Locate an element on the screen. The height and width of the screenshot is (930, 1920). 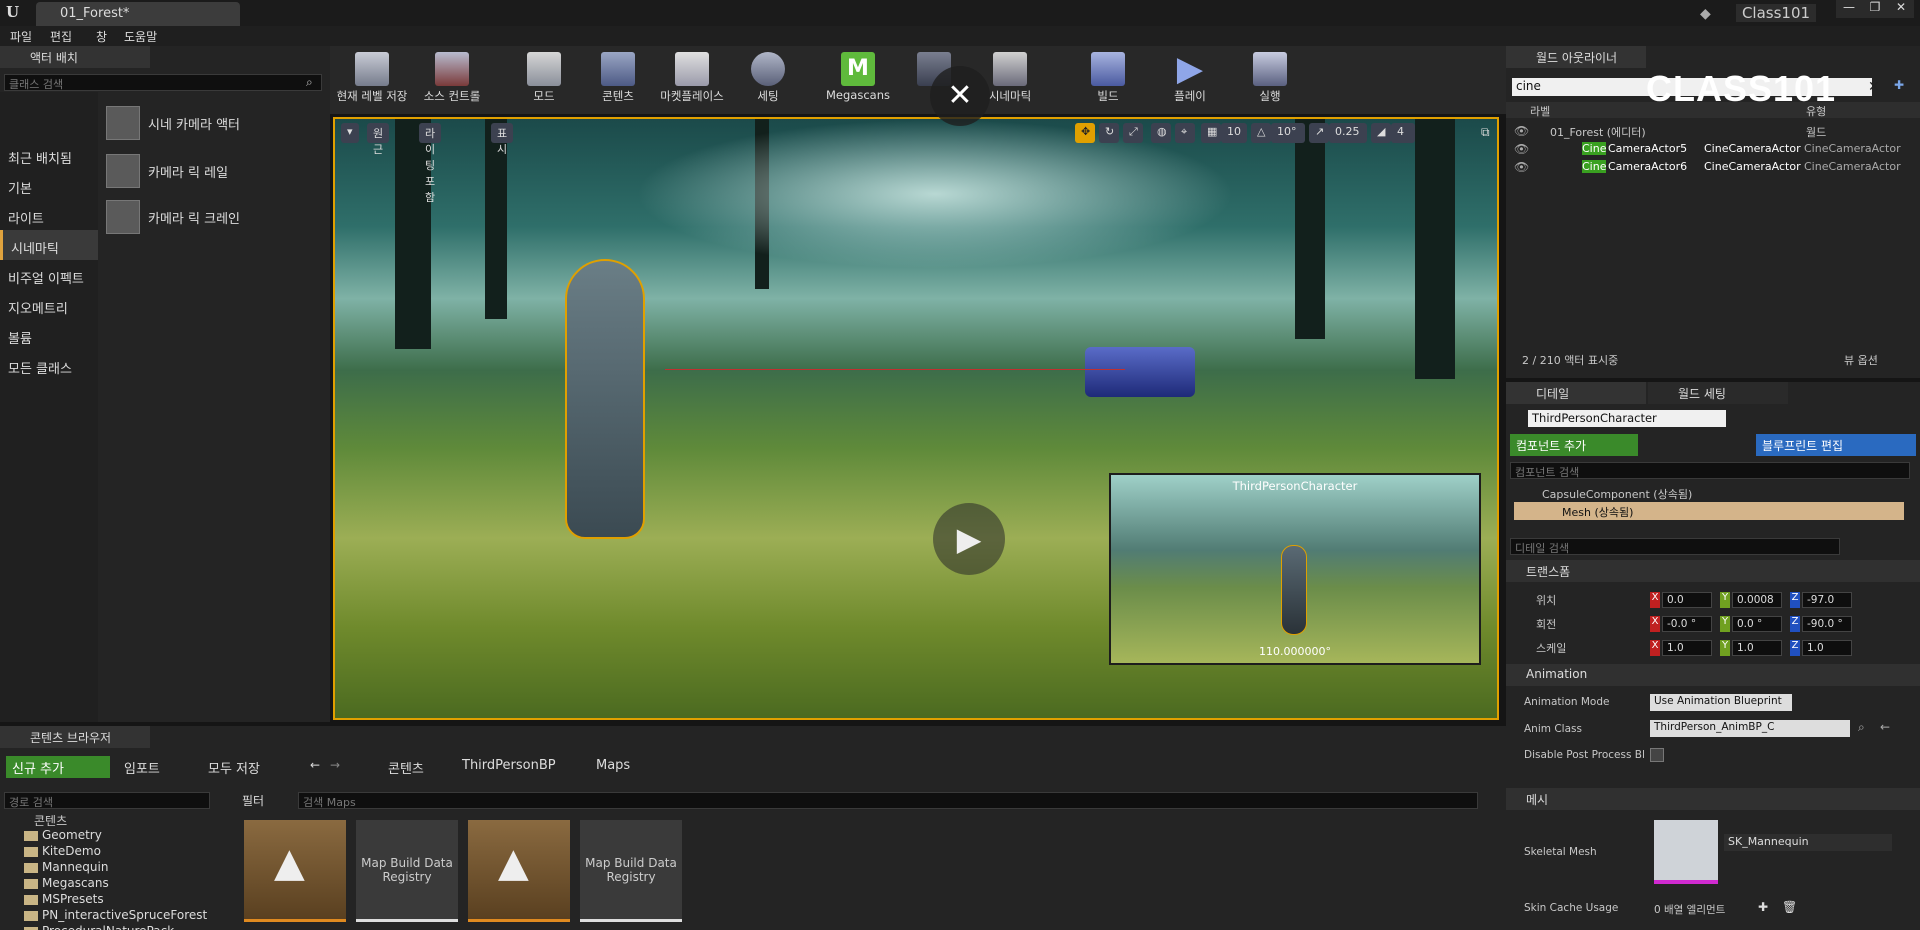
label-column-header: 라벨 is located at coordinates (1540, 111).